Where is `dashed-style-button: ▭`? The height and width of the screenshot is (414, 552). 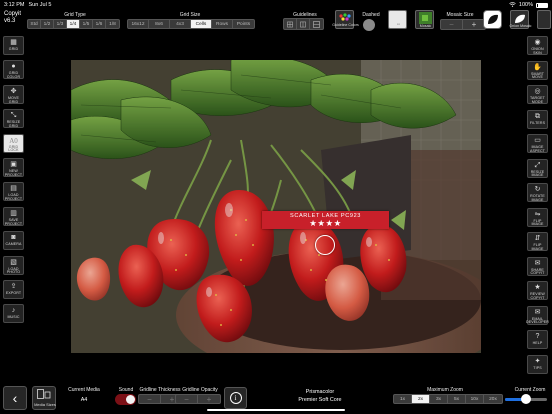
dashed-style-button: ▭ is located at coordinates (397, 19).